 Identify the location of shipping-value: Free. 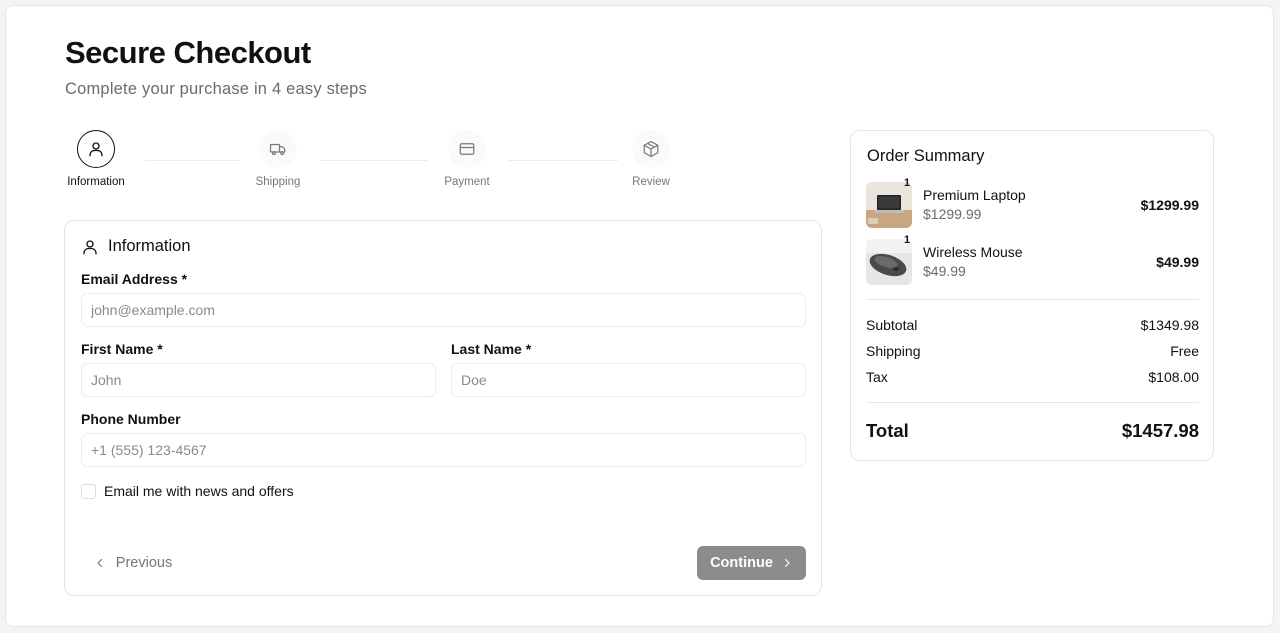
(1184, 351).